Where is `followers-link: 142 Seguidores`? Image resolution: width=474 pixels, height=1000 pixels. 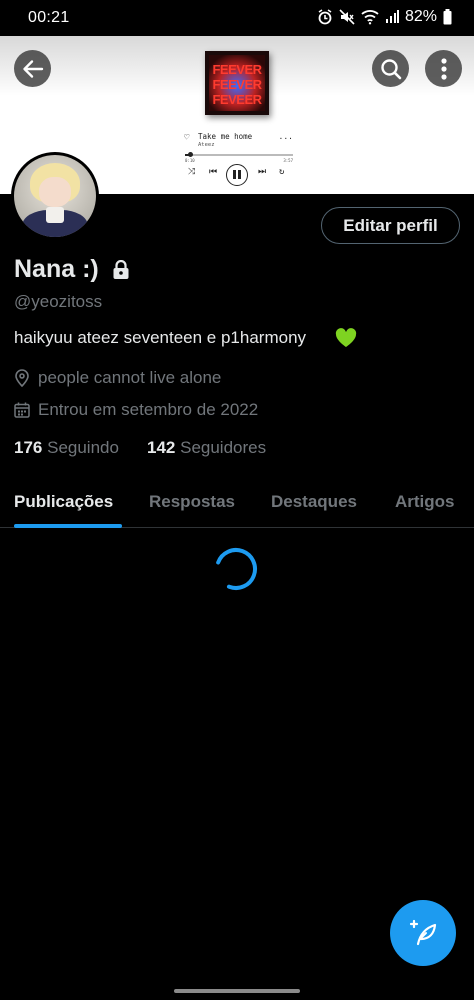 followers-link: 142 Seguidores is located at coordinates (206, 448).